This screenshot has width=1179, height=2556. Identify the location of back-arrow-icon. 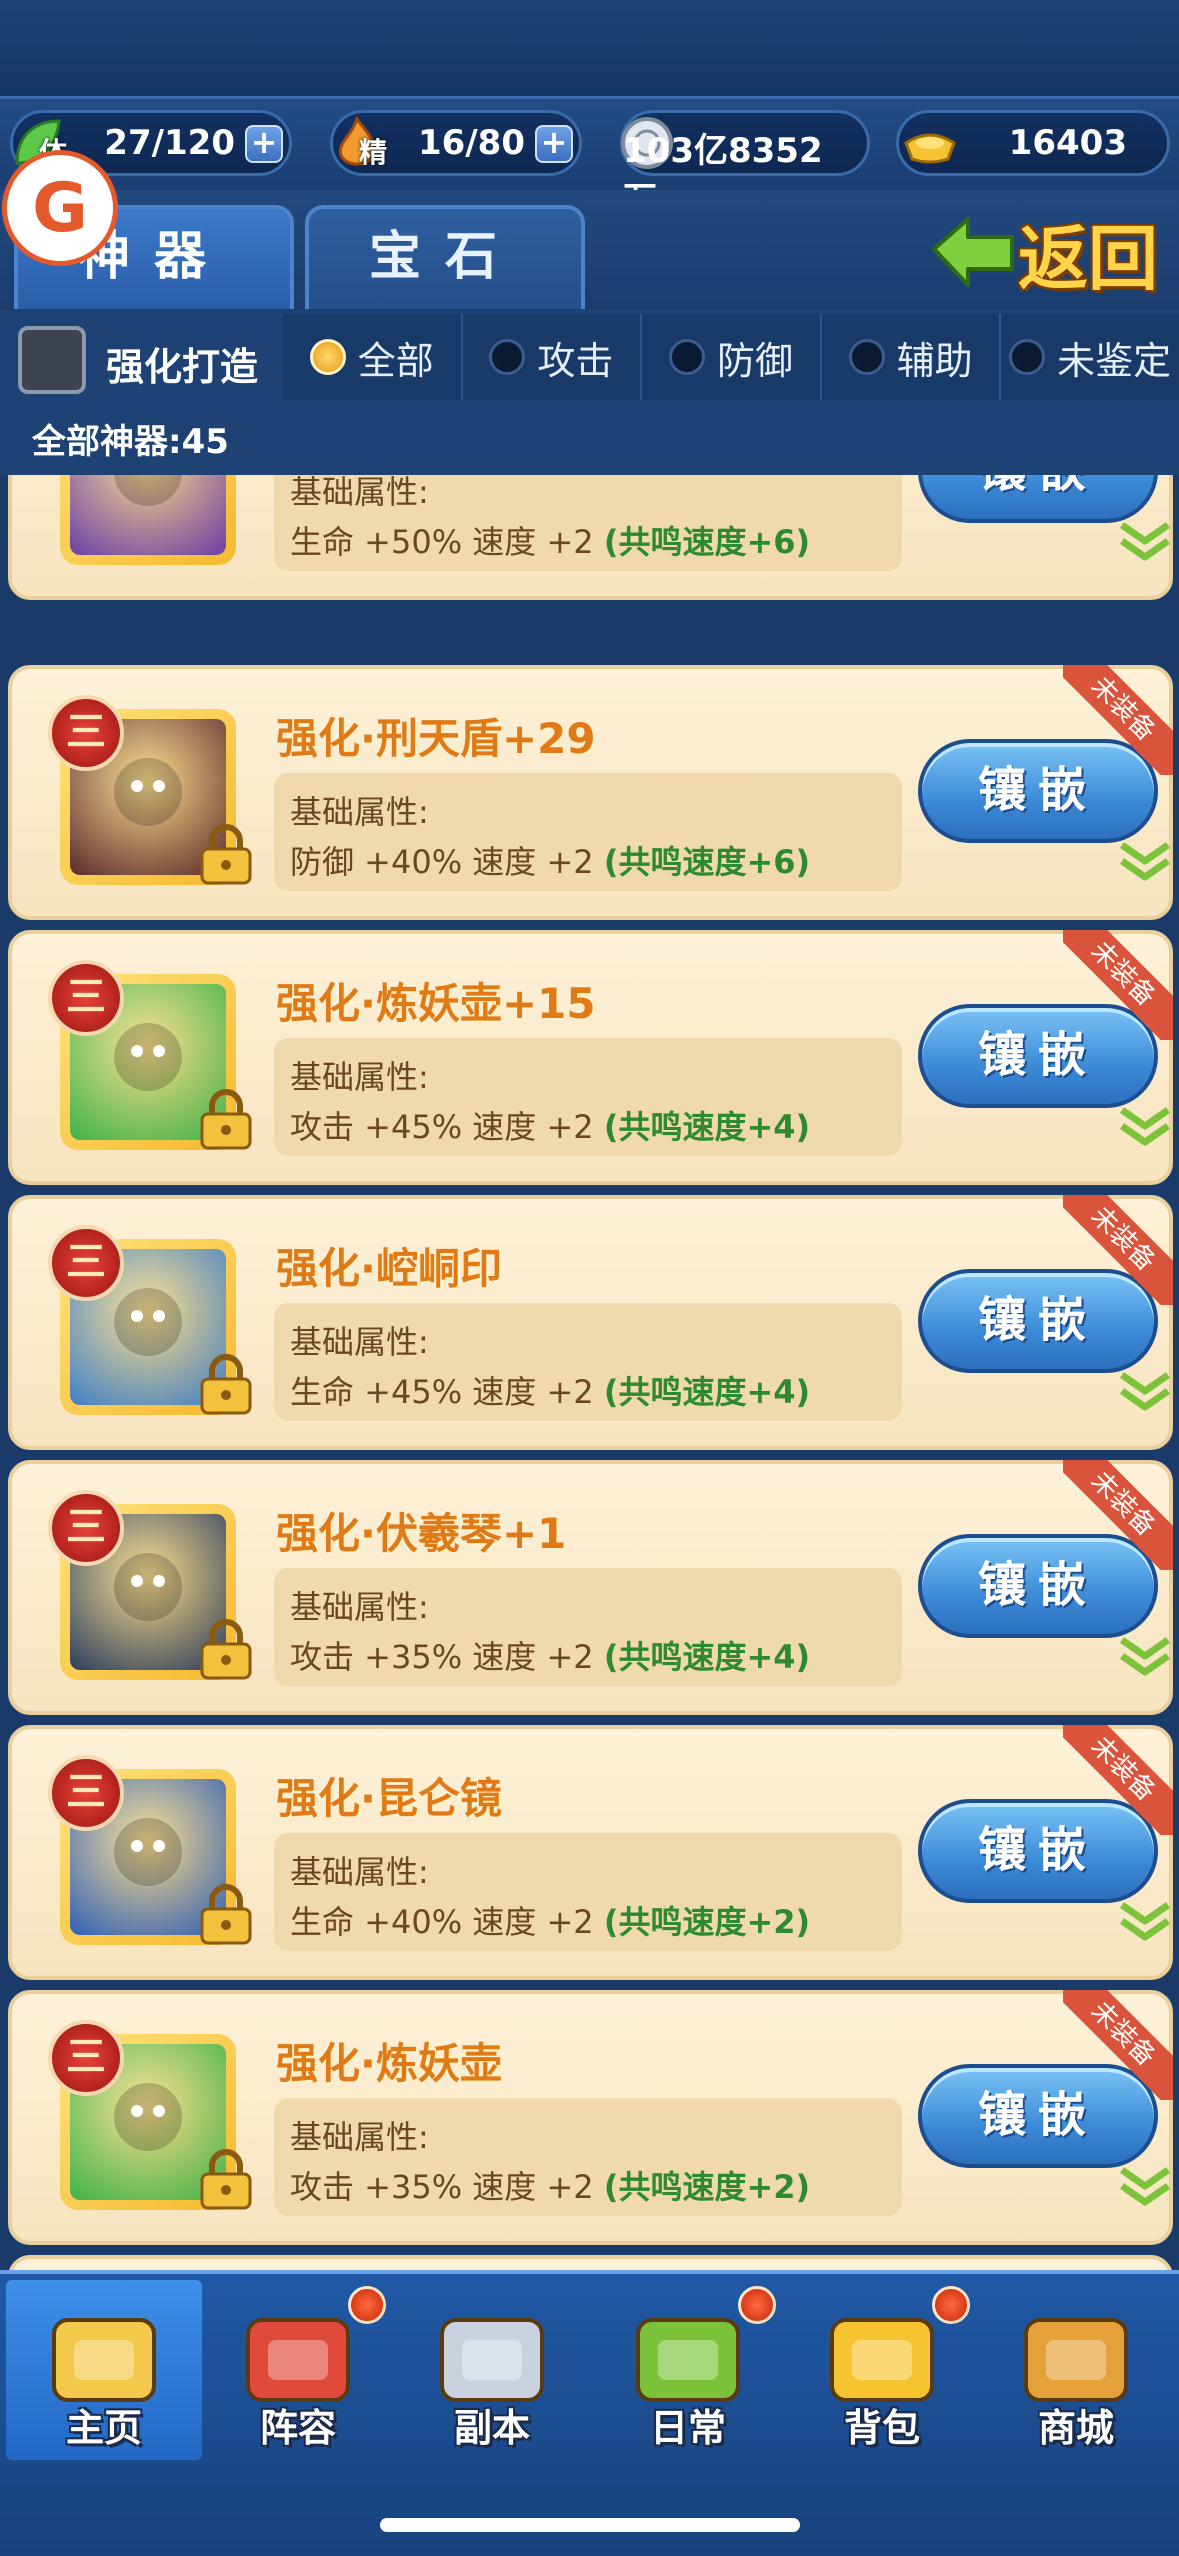
(973, 252).